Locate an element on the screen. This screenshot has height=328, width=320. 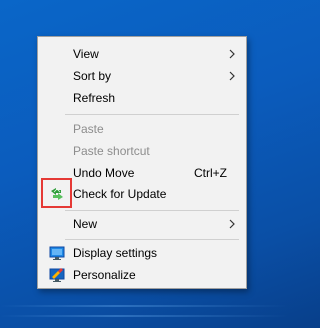
menu-item-label: View is located at coordinates (86, 54).